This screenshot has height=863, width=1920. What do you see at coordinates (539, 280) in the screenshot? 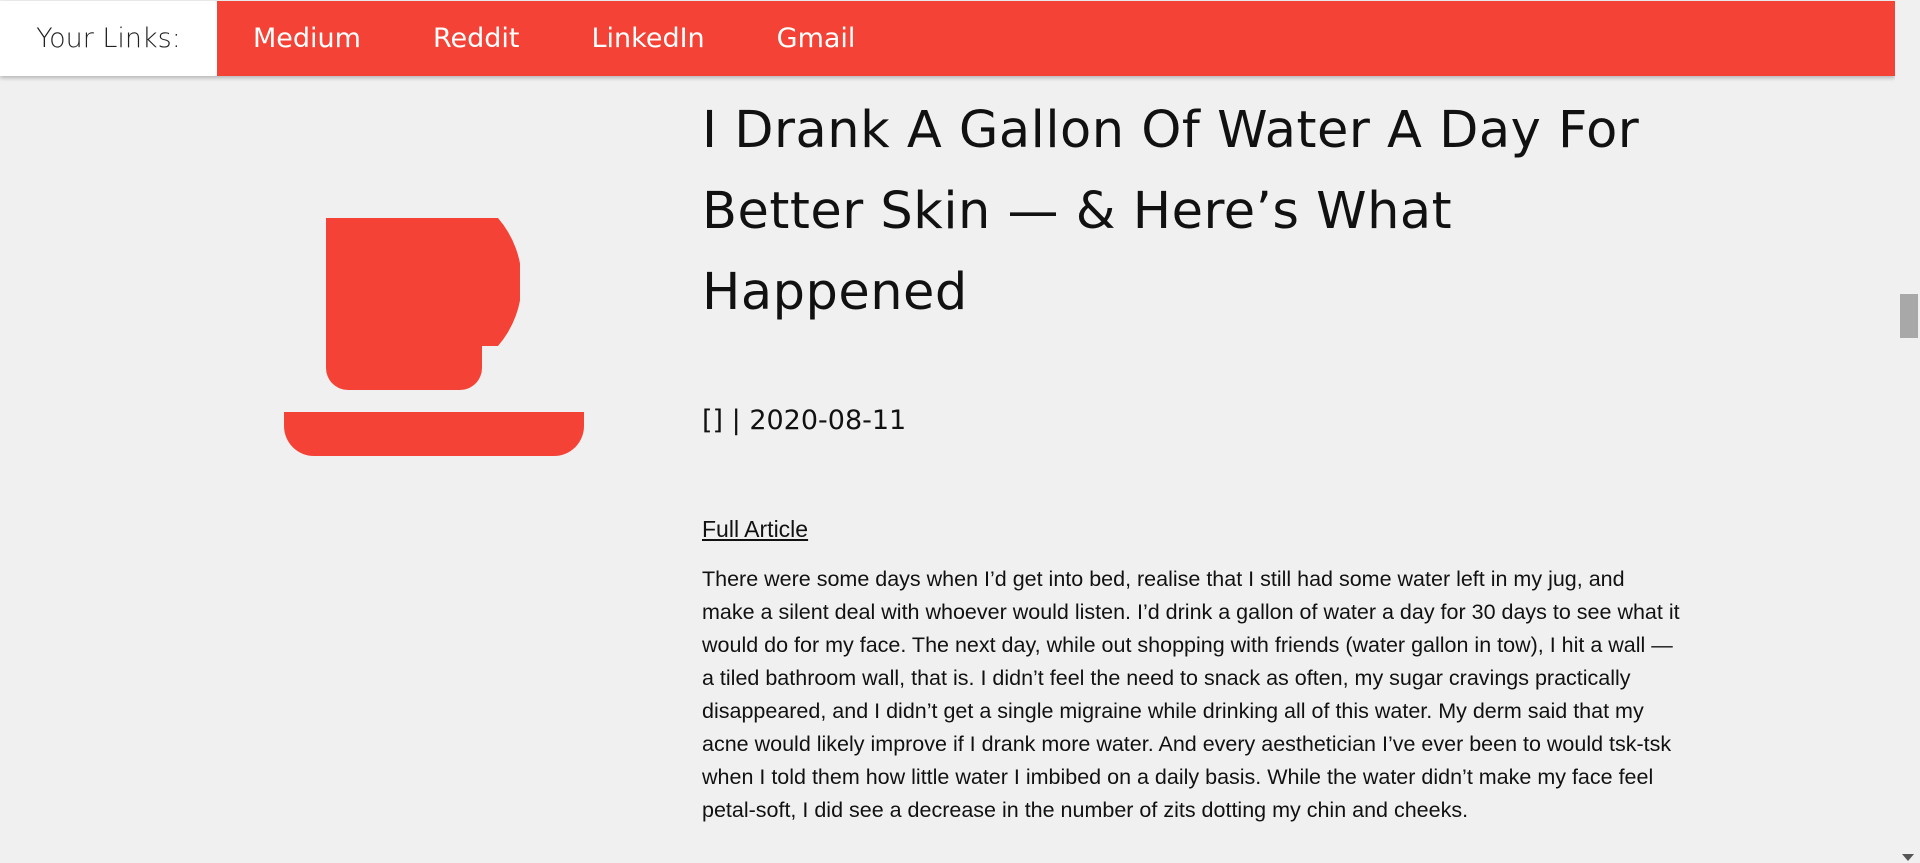
I see `cup-handle-hole` at bounding box center [539, 280].